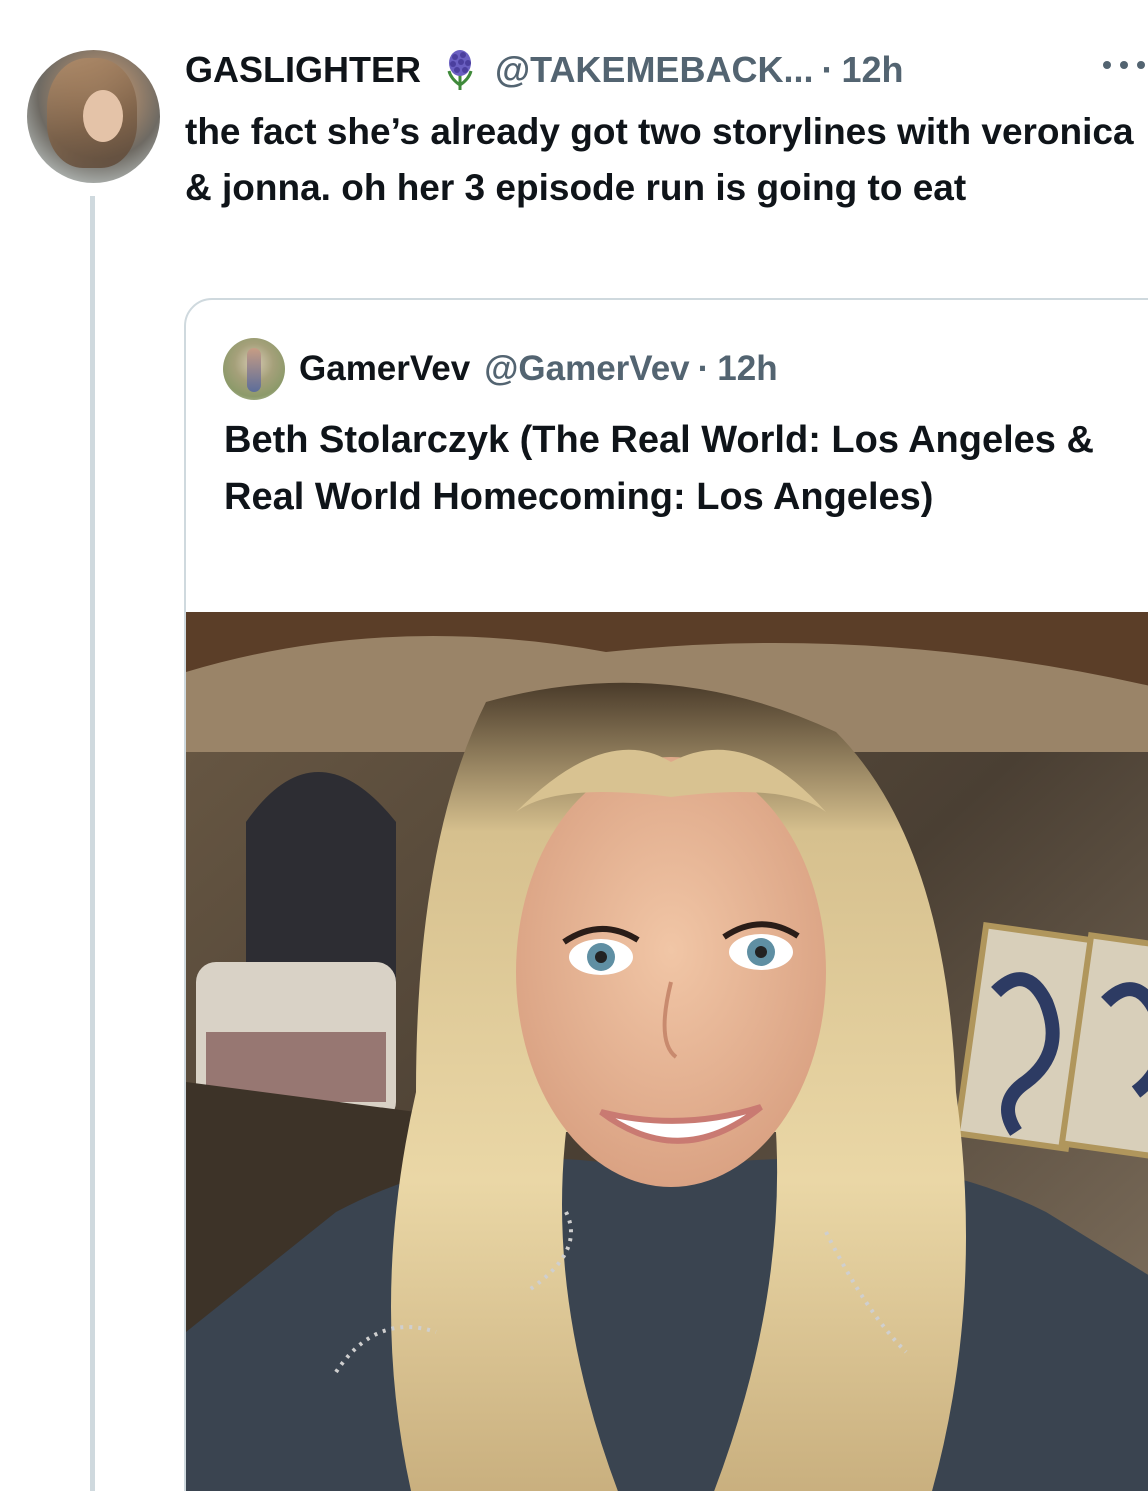 Image resolution: width=1148 pixels, height=1491 pixels. I want to click on quoted-tweet-header: GamerVev @GamerVev · 12h, so click(500, 369).